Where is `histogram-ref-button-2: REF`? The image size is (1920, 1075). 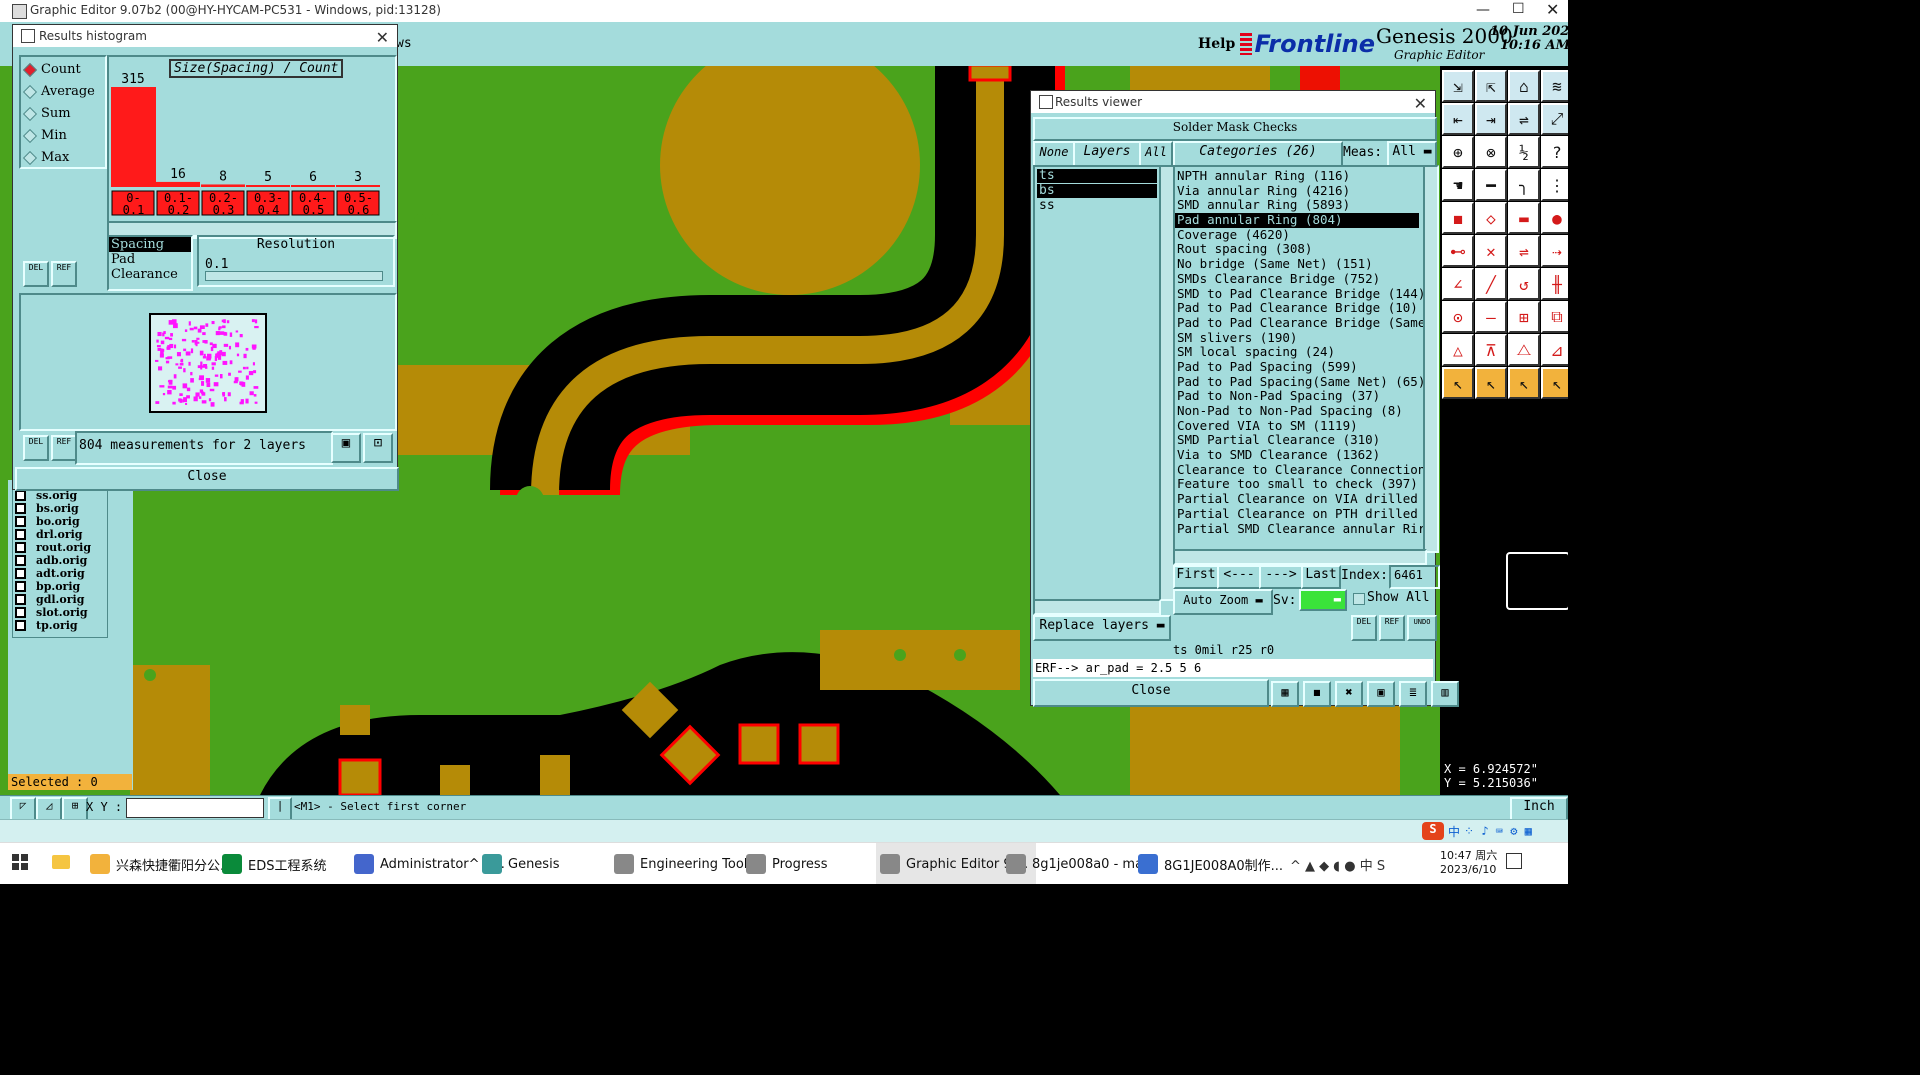
histogram-ref-button-2: REF is located at coordinates (64, 448).